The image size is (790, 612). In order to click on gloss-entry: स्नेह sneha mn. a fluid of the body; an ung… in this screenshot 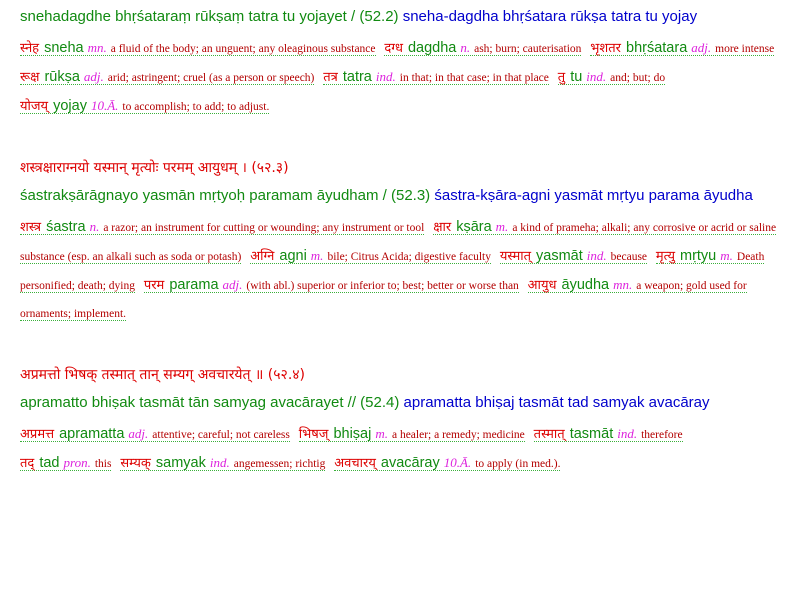, I will do `click(198, 48)`.